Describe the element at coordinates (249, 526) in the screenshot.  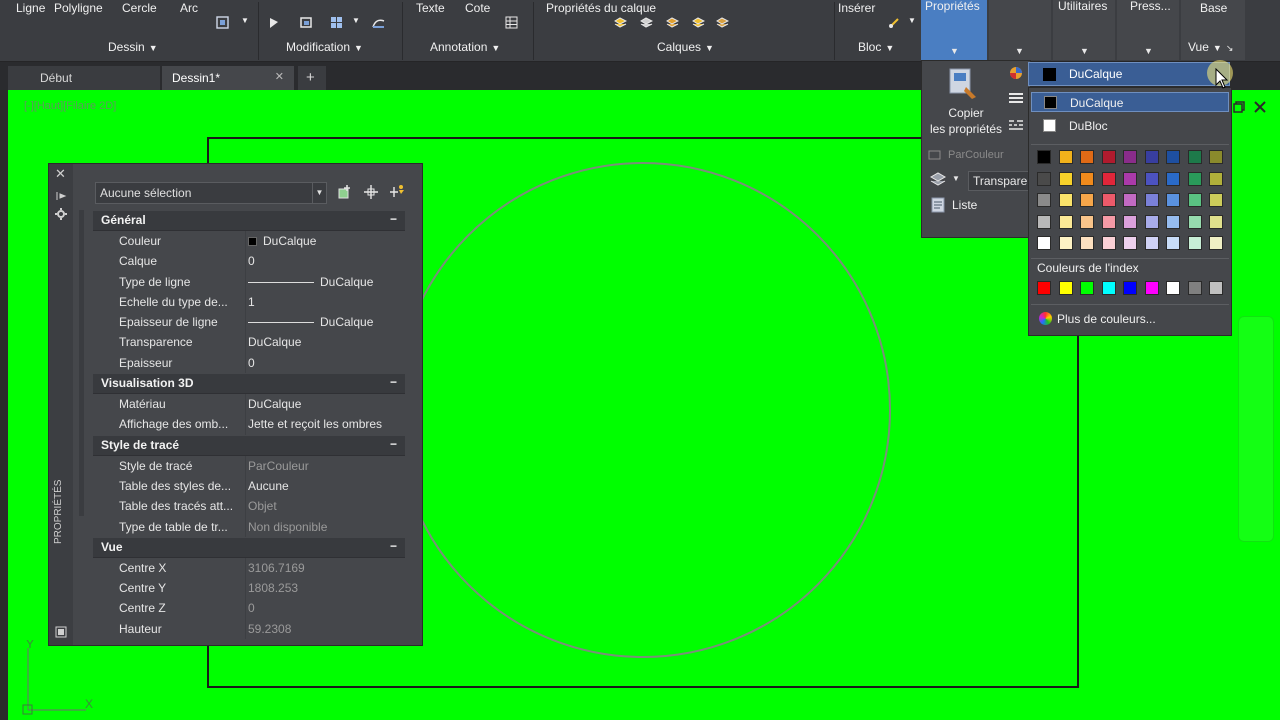
I see `prop-row: Type de table de tr... Non disponible` at that location.